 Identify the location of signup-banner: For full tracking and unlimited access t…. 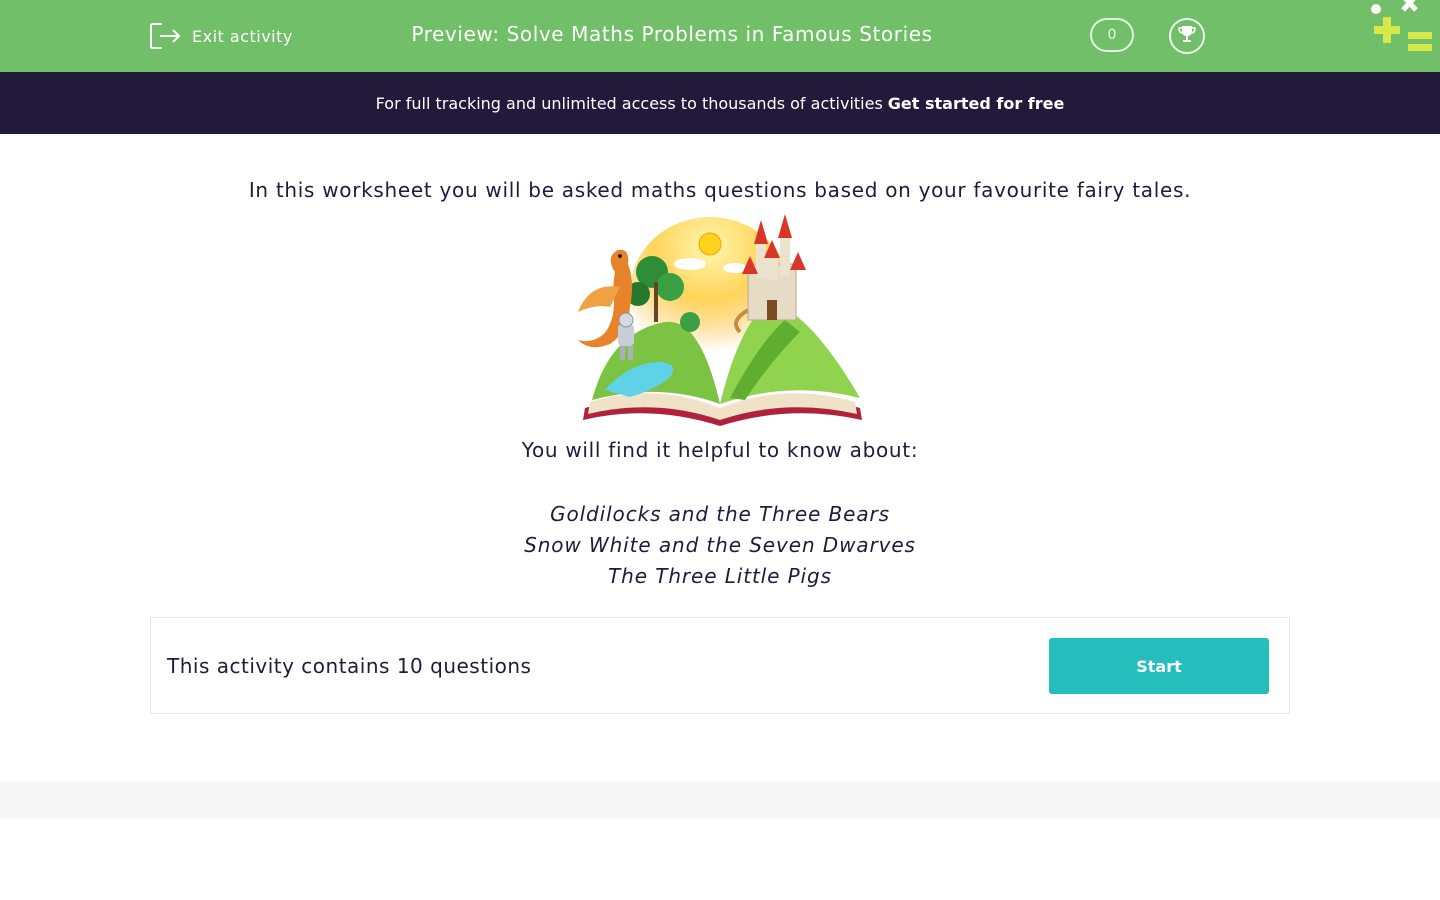
(720, 103).